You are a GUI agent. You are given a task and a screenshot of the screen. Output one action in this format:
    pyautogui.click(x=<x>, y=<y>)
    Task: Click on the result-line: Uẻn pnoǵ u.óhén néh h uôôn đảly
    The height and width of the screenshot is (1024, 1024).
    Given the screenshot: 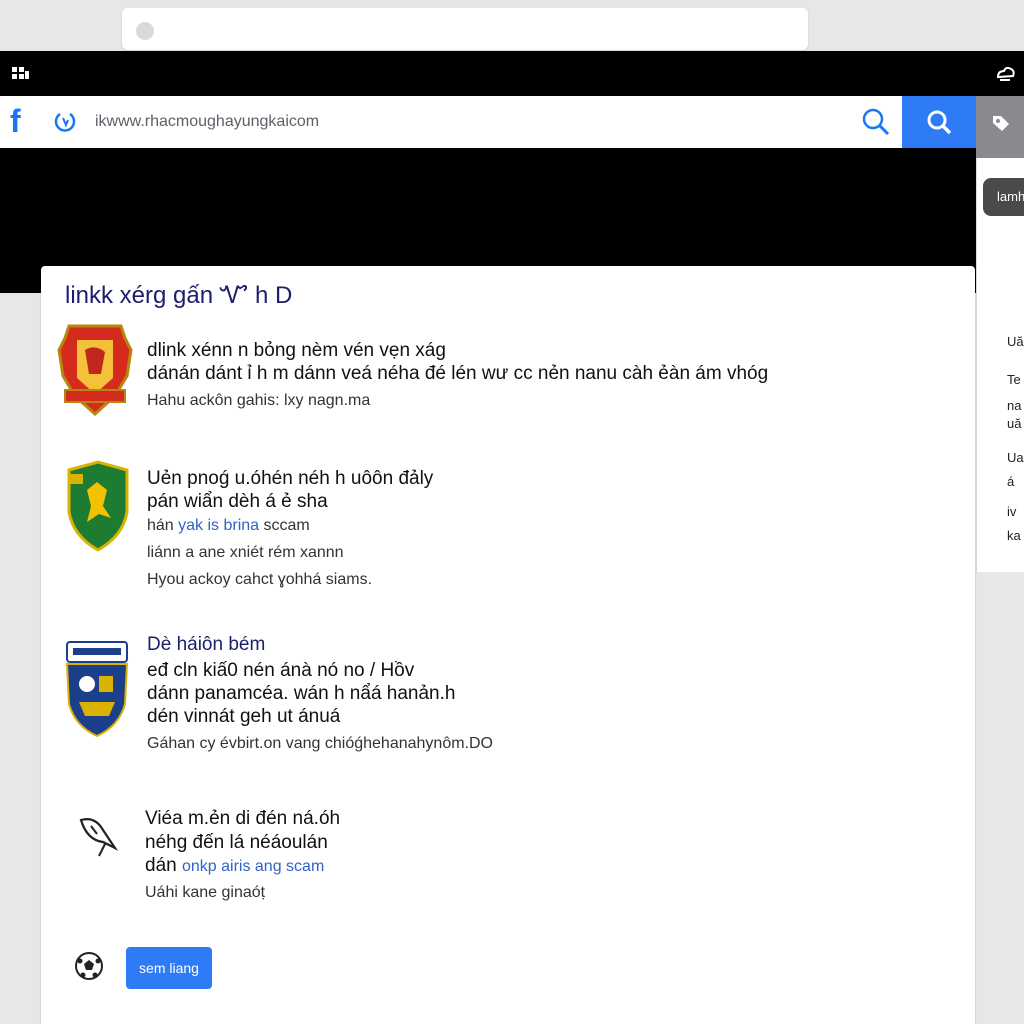 What is the action you would take?
    pyautogui.click(x=290, y=478)
    